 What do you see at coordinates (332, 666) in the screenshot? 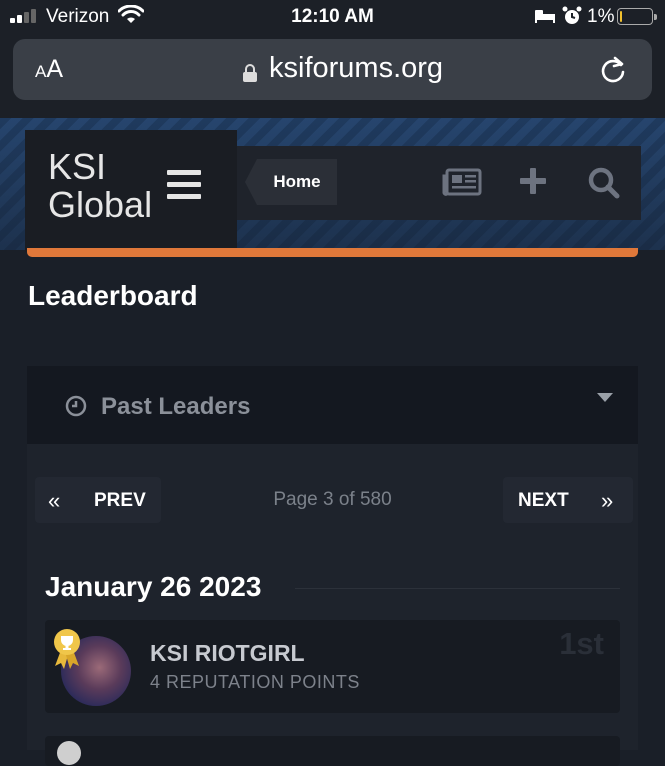
I see `leader-row: KSI RIOTGIRL 4 REPUTATION POINTS 1st` at bounding box center [332, 666].